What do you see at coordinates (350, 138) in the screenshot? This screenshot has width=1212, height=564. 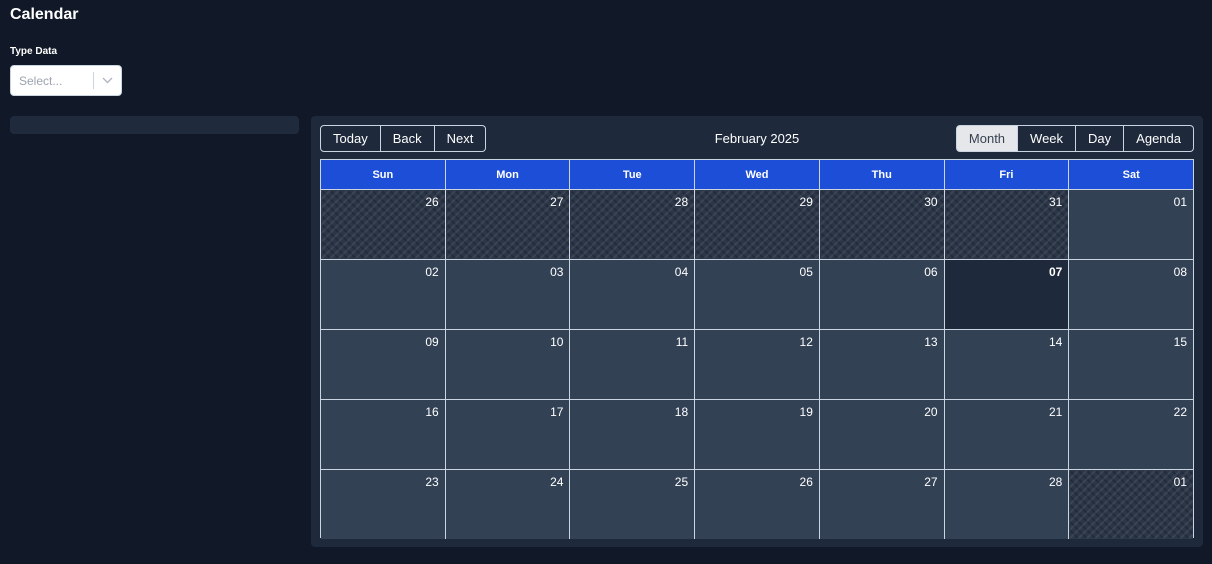 I see `today-button: Today` at bounding box center [350, 138].